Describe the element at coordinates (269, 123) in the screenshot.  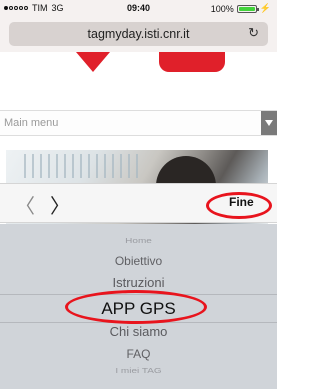
I see `chevron-down-icon` at that location.